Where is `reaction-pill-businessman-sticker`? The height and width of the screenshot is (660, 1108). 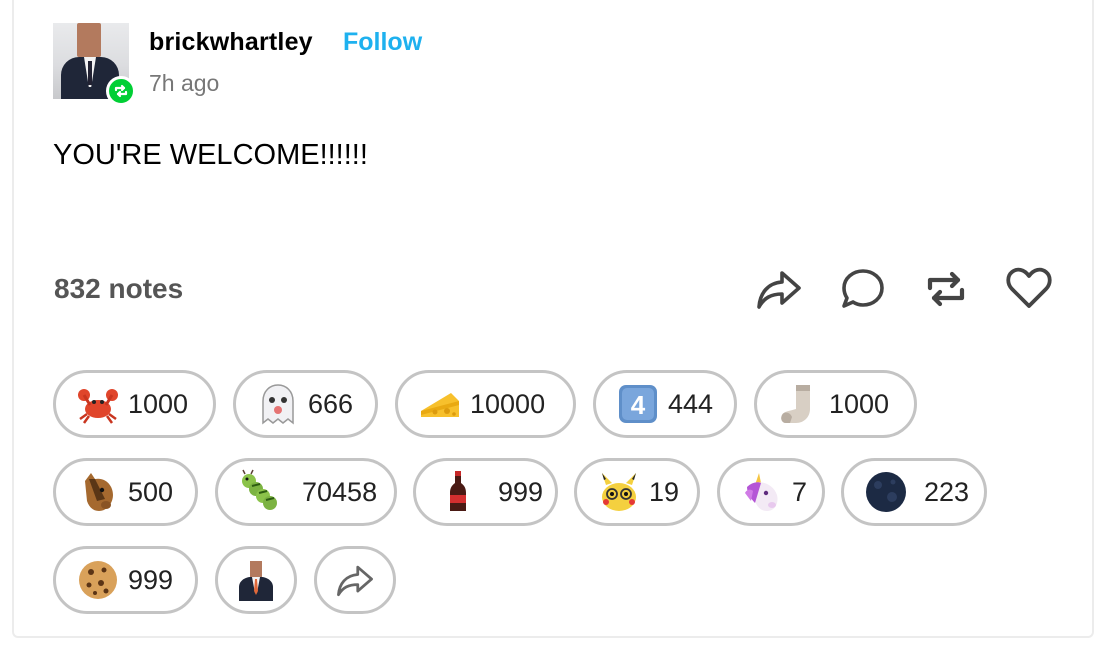
reaction-pill-businessman-sticker is located at coordinates (256, 580).